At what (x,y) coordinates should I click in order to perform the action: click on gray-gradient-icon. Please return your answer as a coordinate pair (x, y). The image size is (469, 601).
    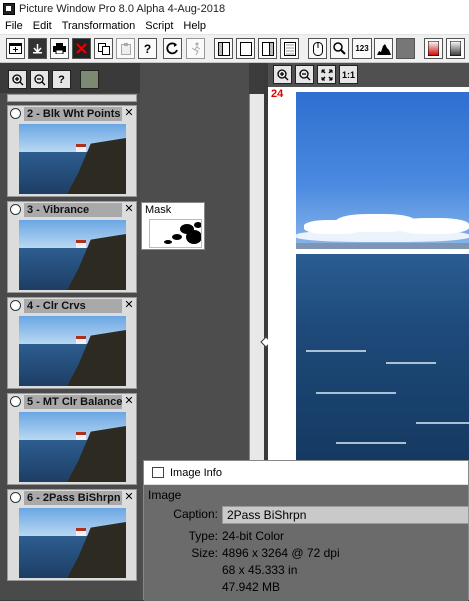
    Looking at the image, I should click on (455, 48).